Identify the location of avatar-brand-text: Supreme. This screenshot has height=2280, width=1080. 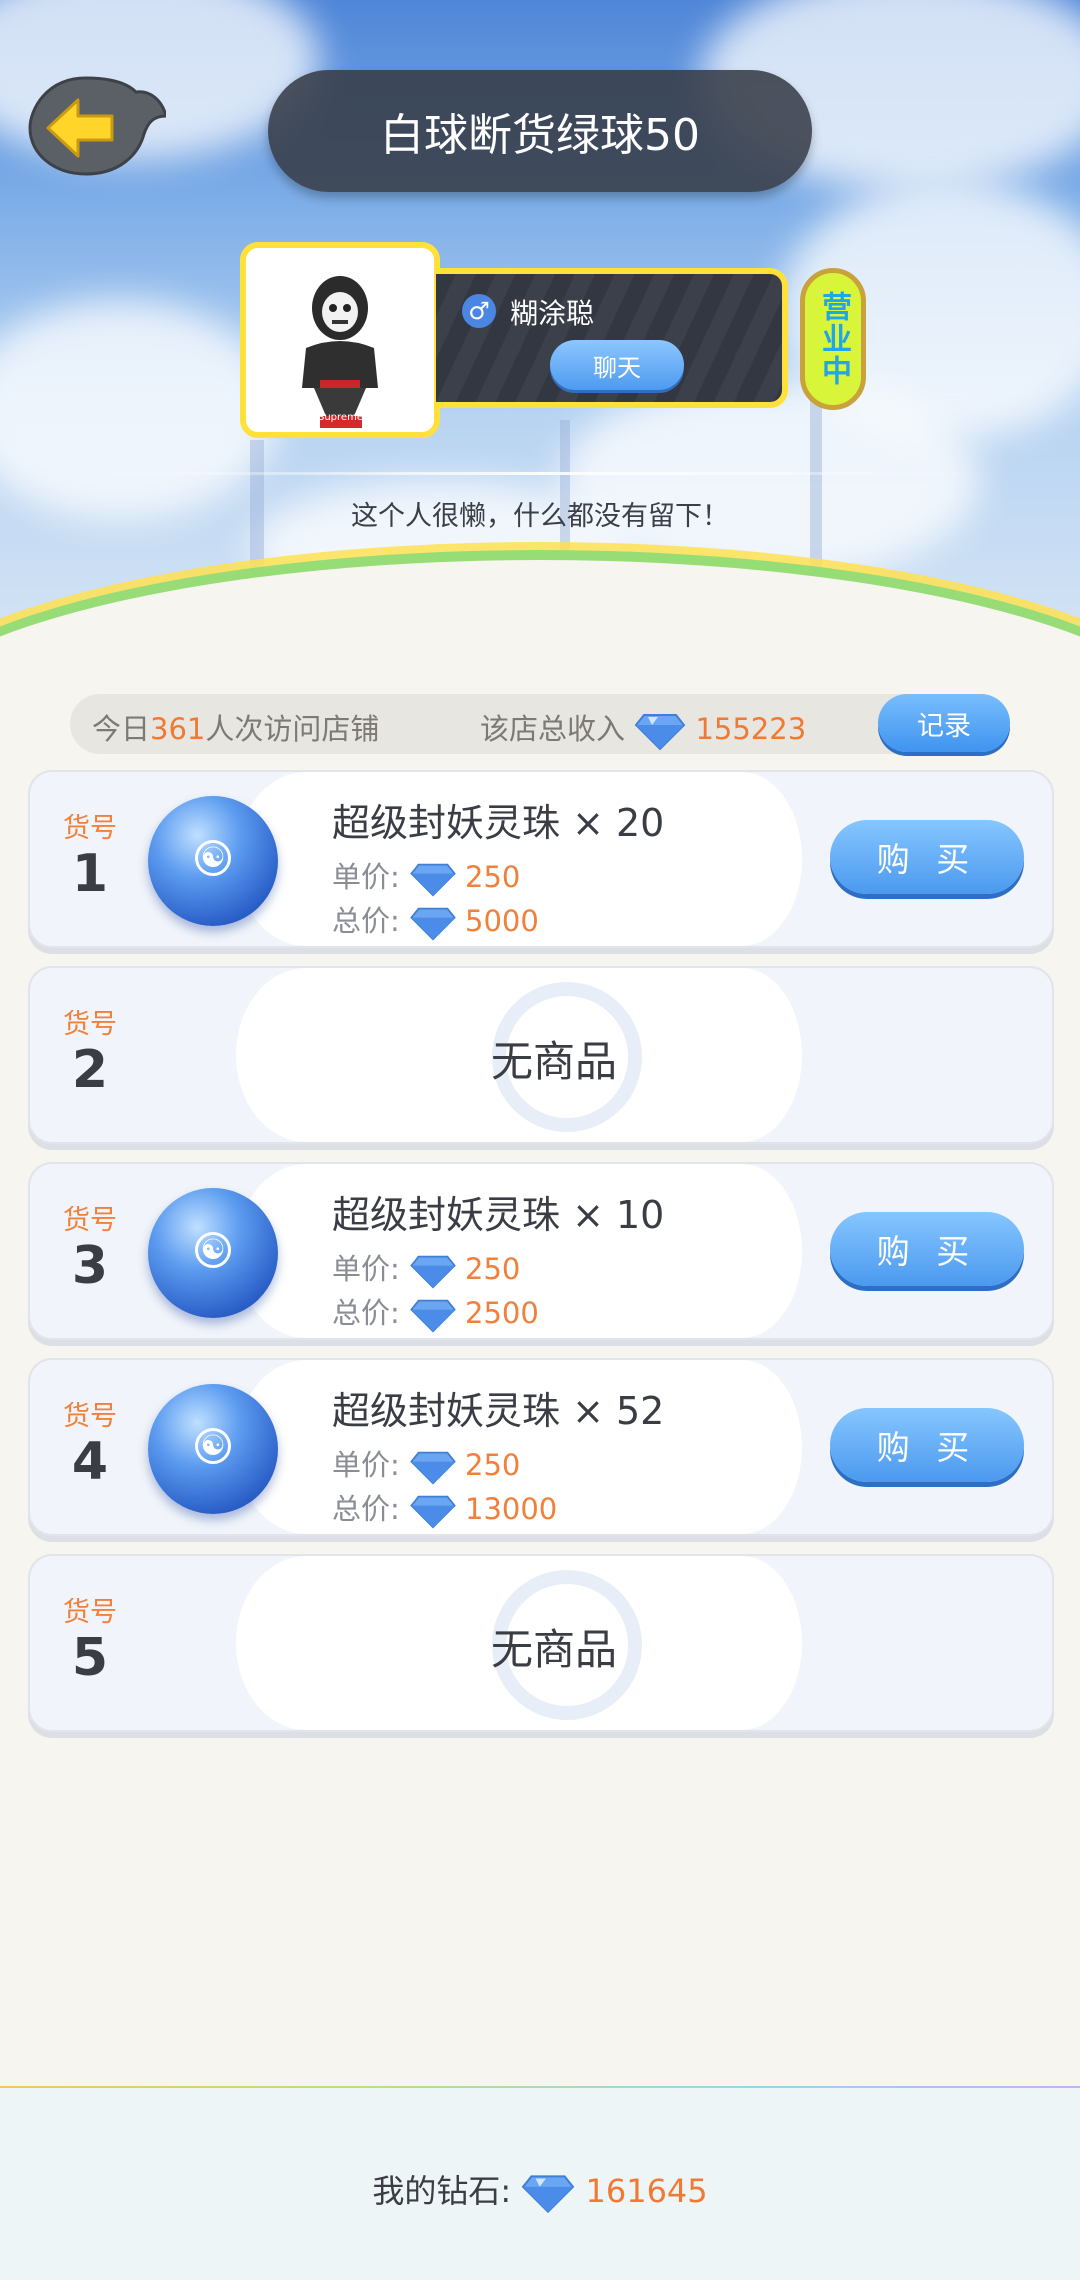
(340, 417).